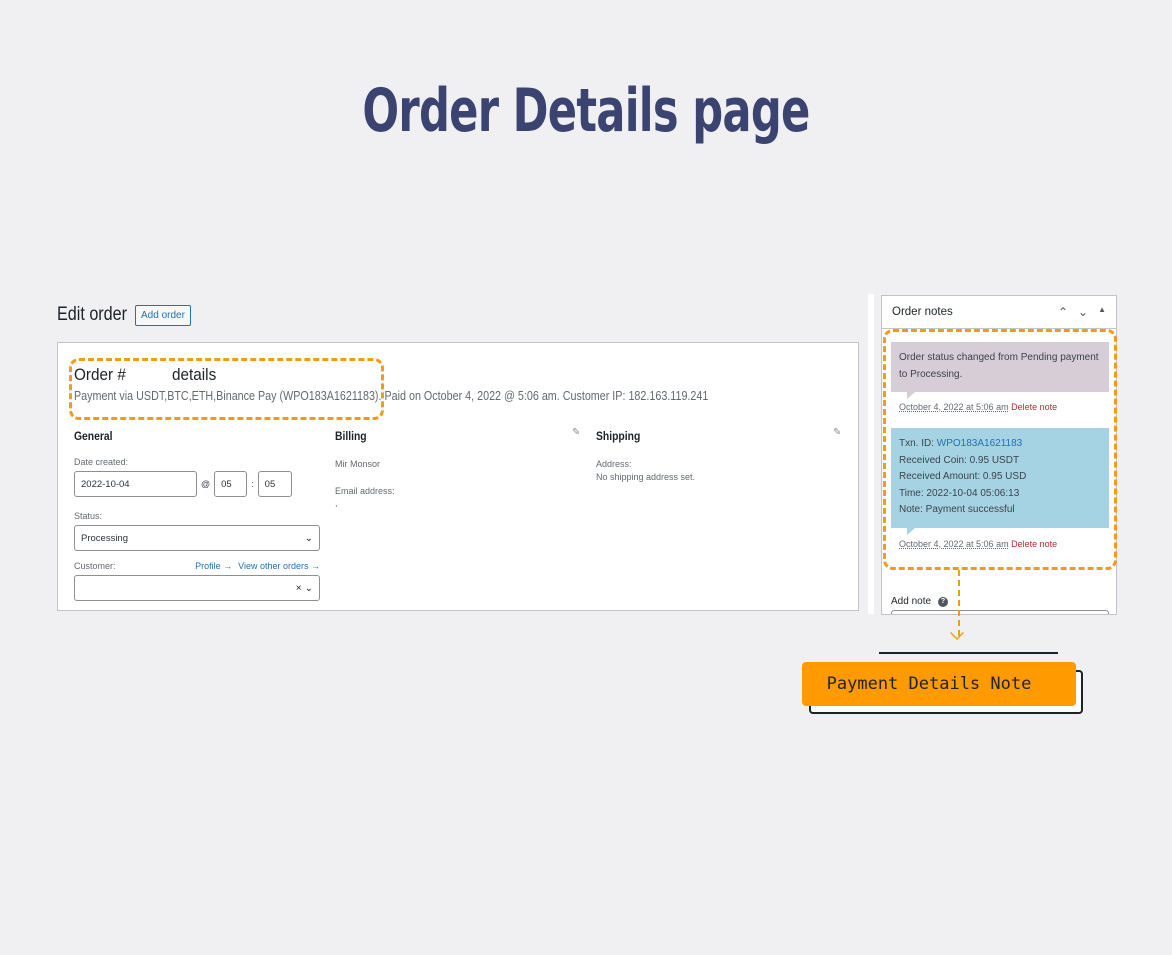 This screenshot has width=1172, height=955. What do you see at coordinates (968, 653) in the screenshot?
I see `callout-line` at bounding box center [968, 653].